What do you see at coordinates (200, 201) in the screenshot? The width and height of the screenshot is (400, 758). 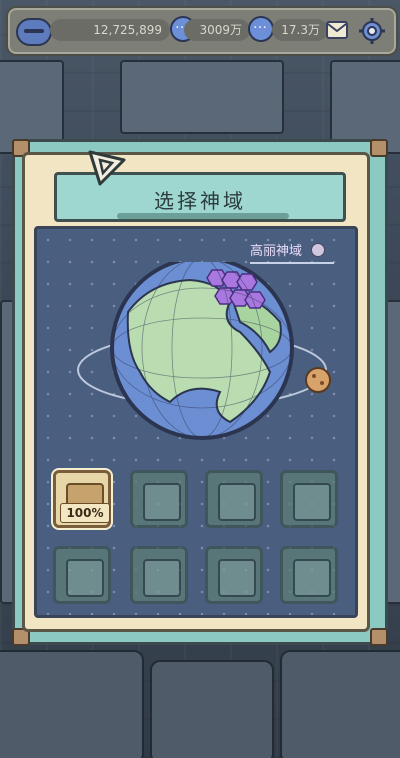 I see `panel-title: 选择神域` at bounding box center [200, 201].